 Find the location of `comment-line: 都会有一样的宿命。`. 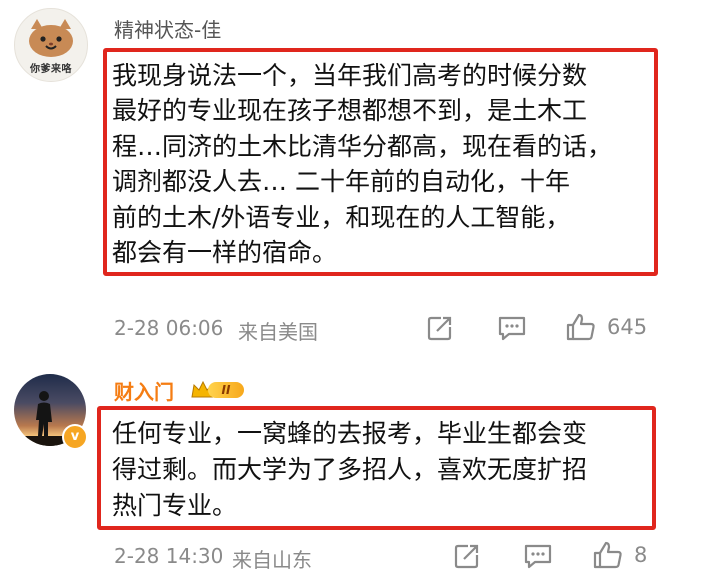

comment-line: 都会有一样的宿命。 is located at coordinates (225, 252).